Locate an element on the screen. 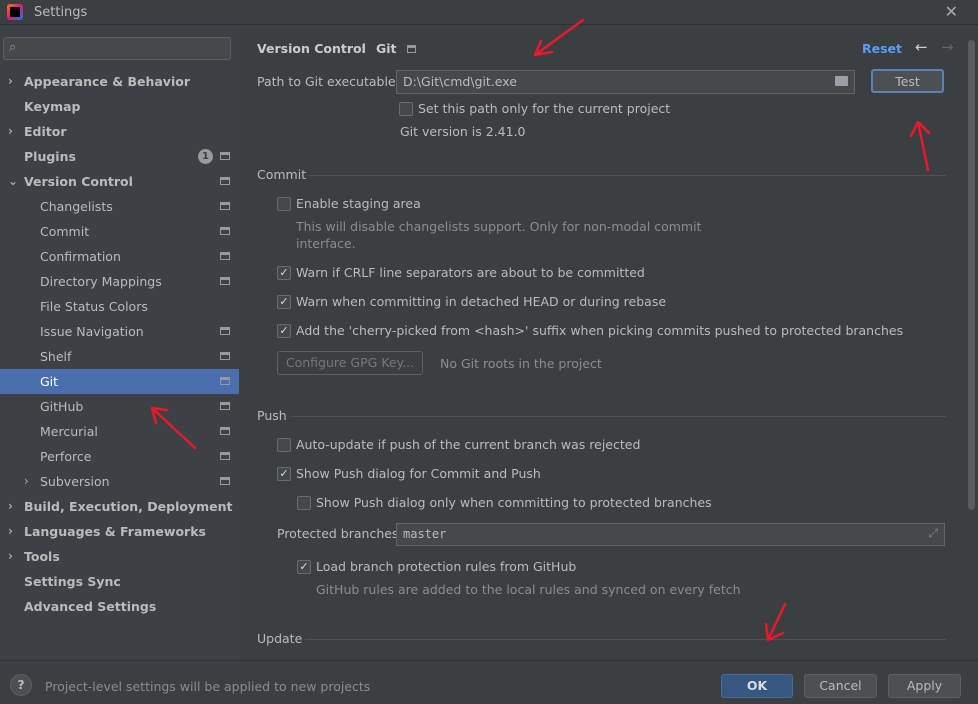  sidebar-item-file-status-colors: File Status Colors is located at coordinates (119, 306).